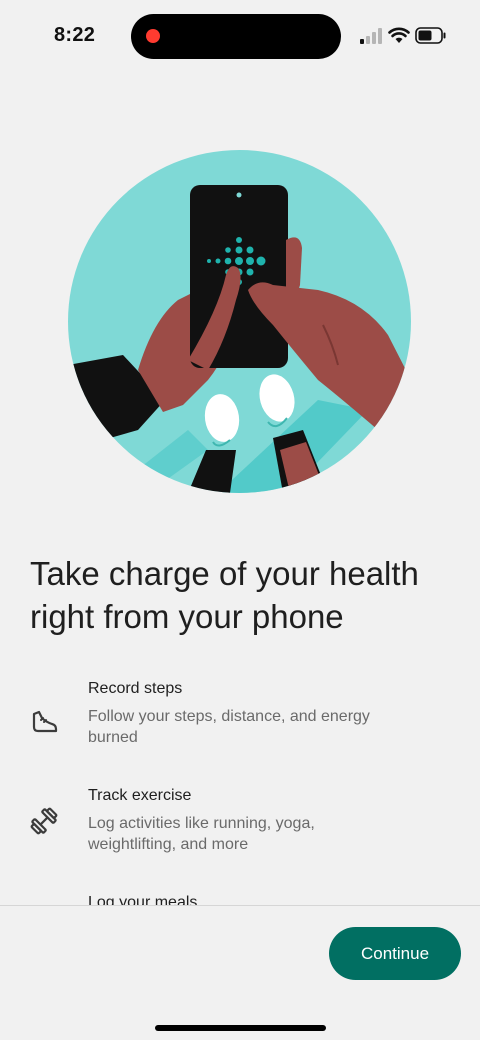 Image resolution: width=480 pixels, height=1040 pixels. What do you see at coordinates (140, 795) in the screenshot?
I see `feature-title: Track exercise` at bounding box center [140, 795].